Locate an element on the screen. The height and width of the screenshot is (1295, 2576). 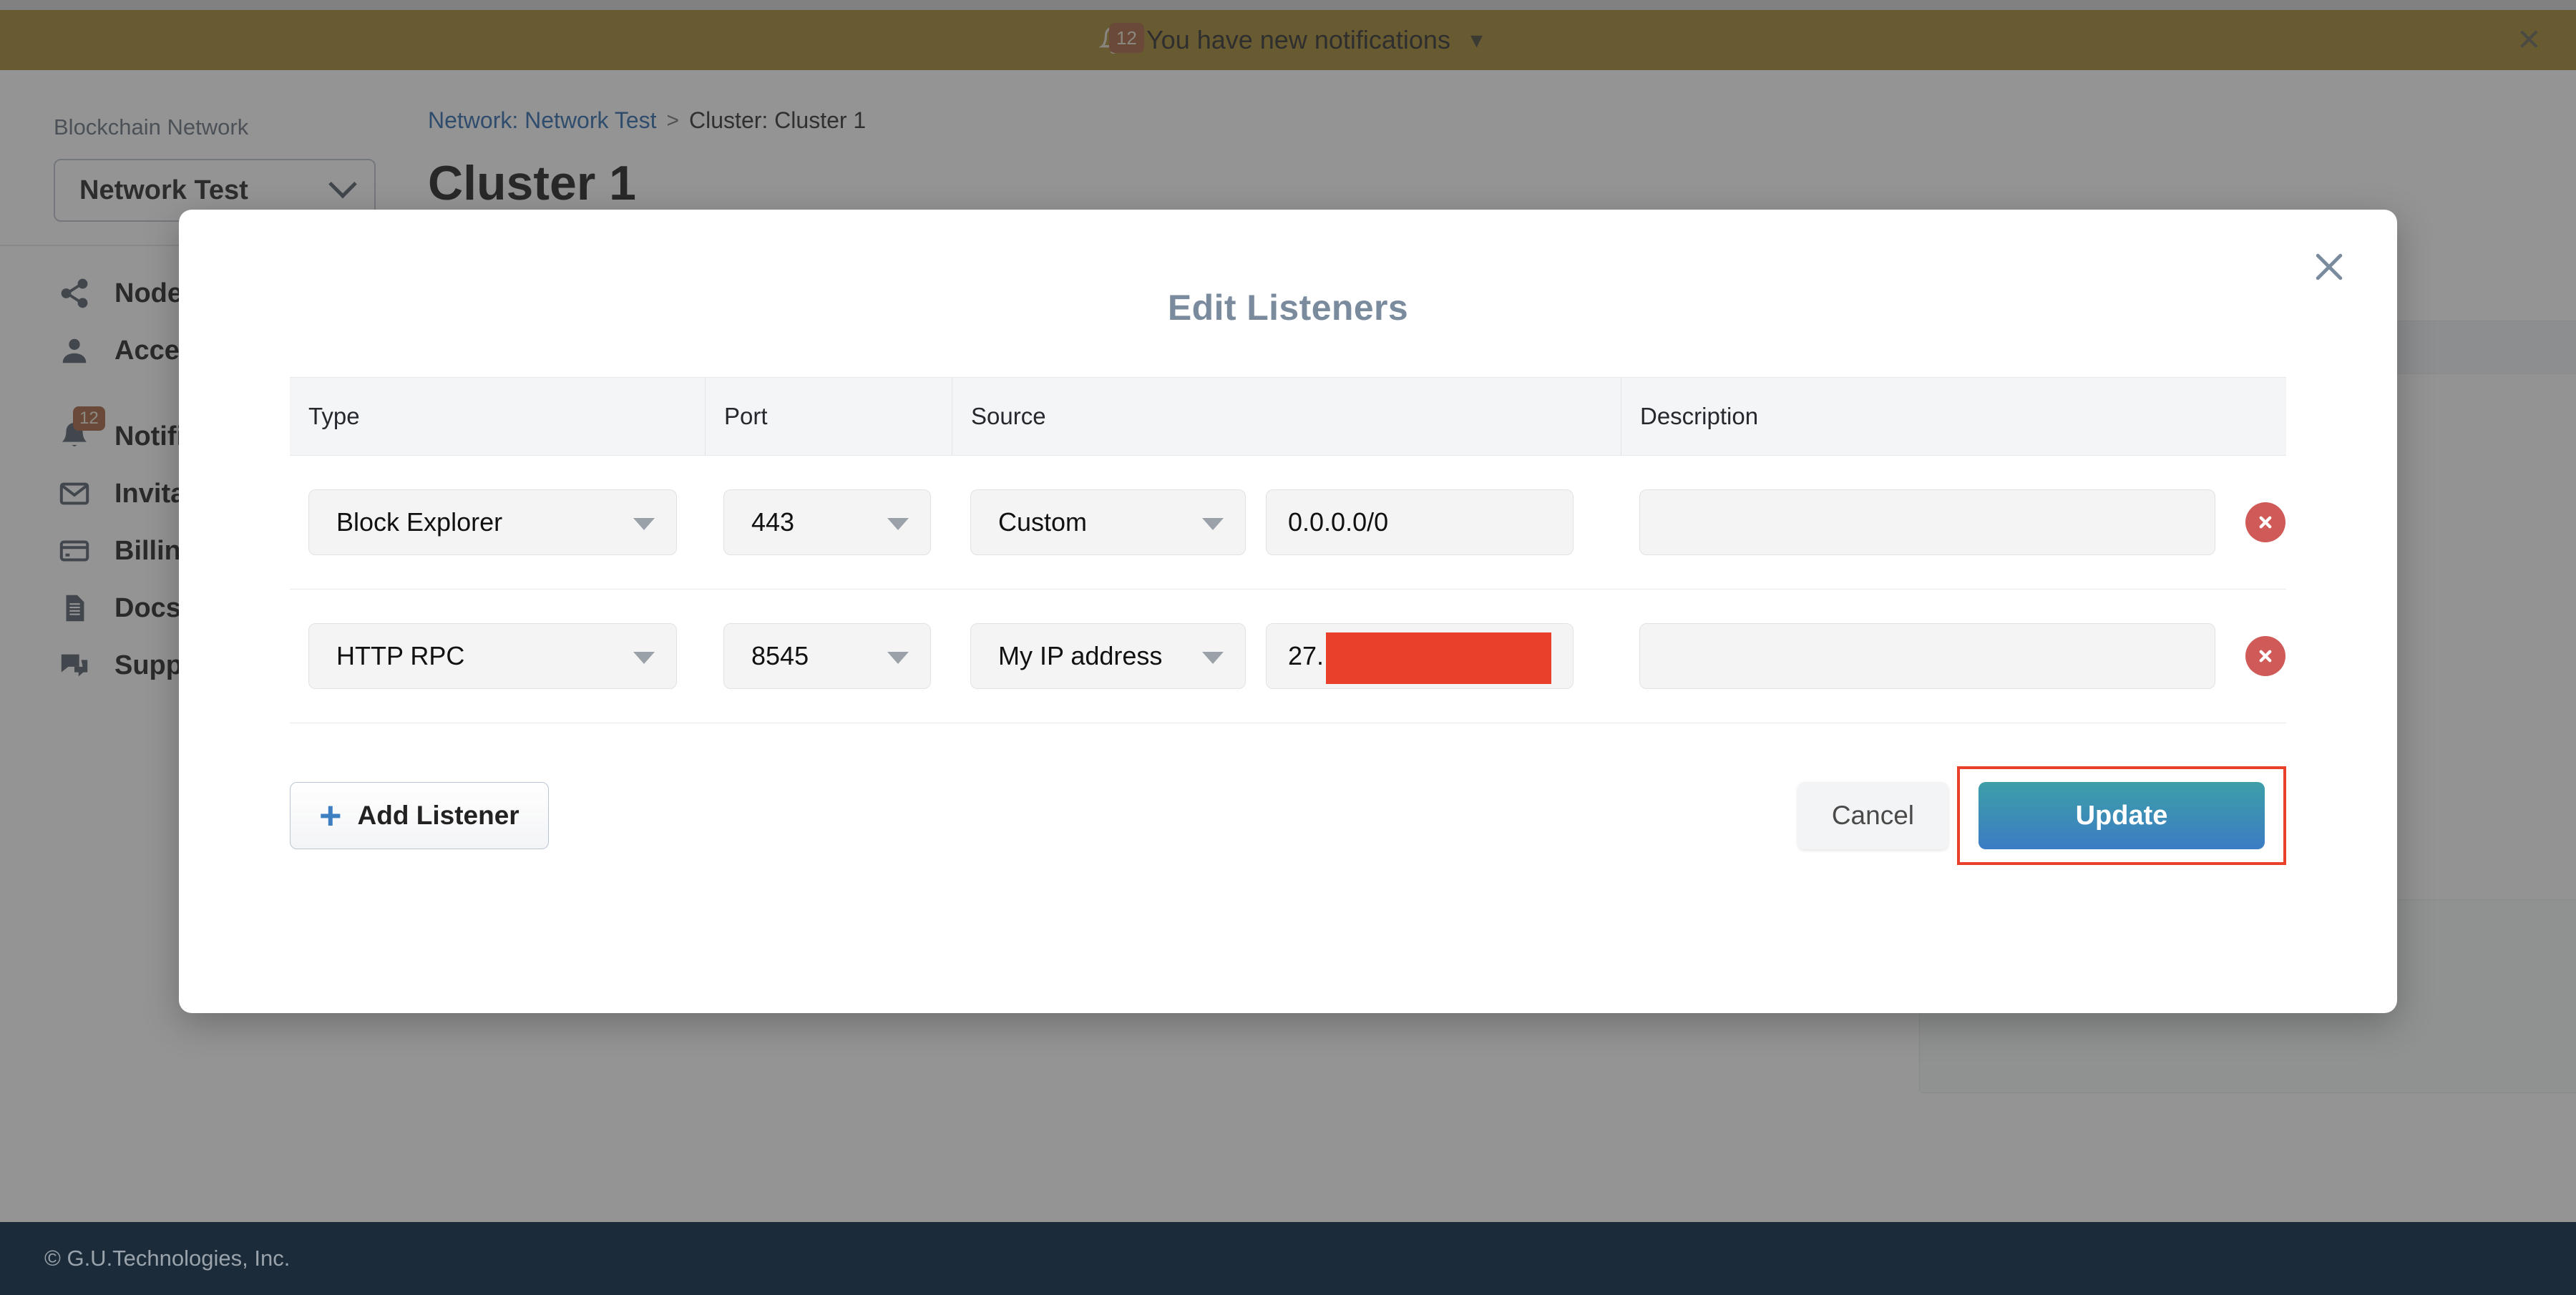
update-button-highlight: Update is located at coordinates (2121, 815).